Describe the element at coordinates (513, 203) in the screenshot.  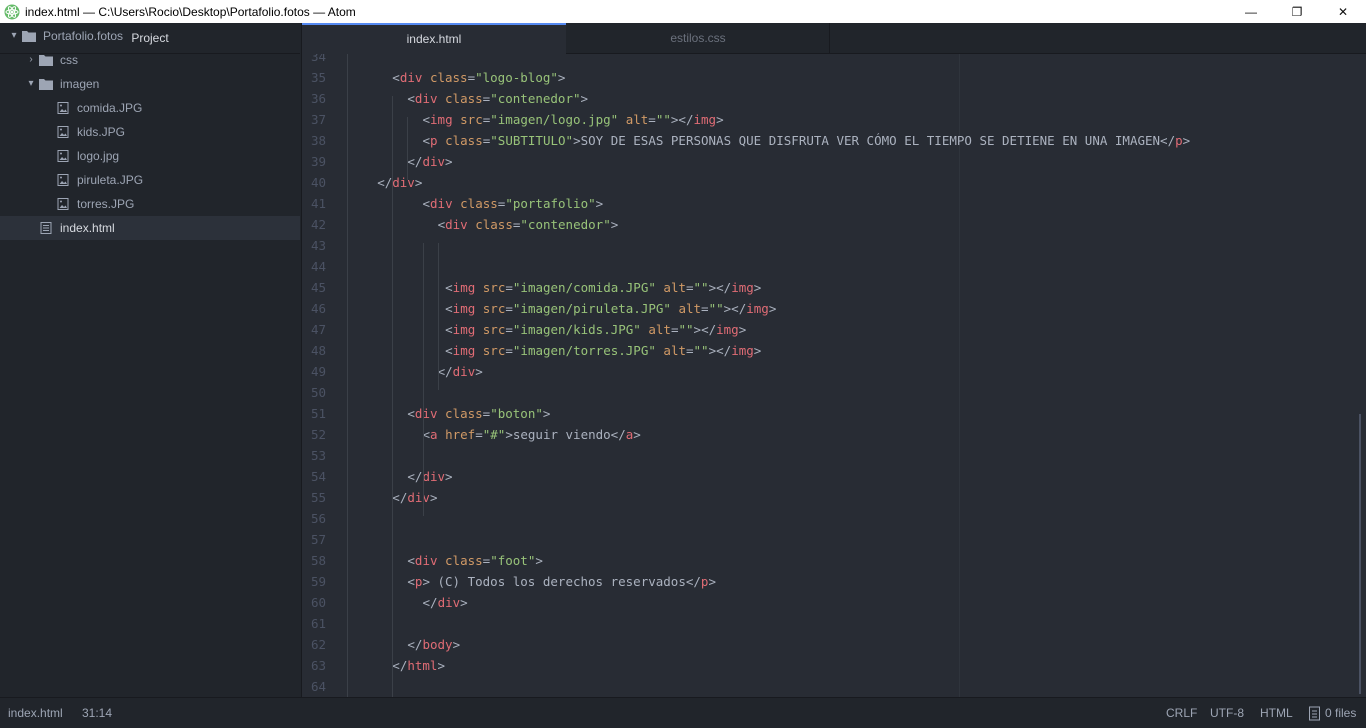
I see `code-text: <div class="portafolio">` at that location.